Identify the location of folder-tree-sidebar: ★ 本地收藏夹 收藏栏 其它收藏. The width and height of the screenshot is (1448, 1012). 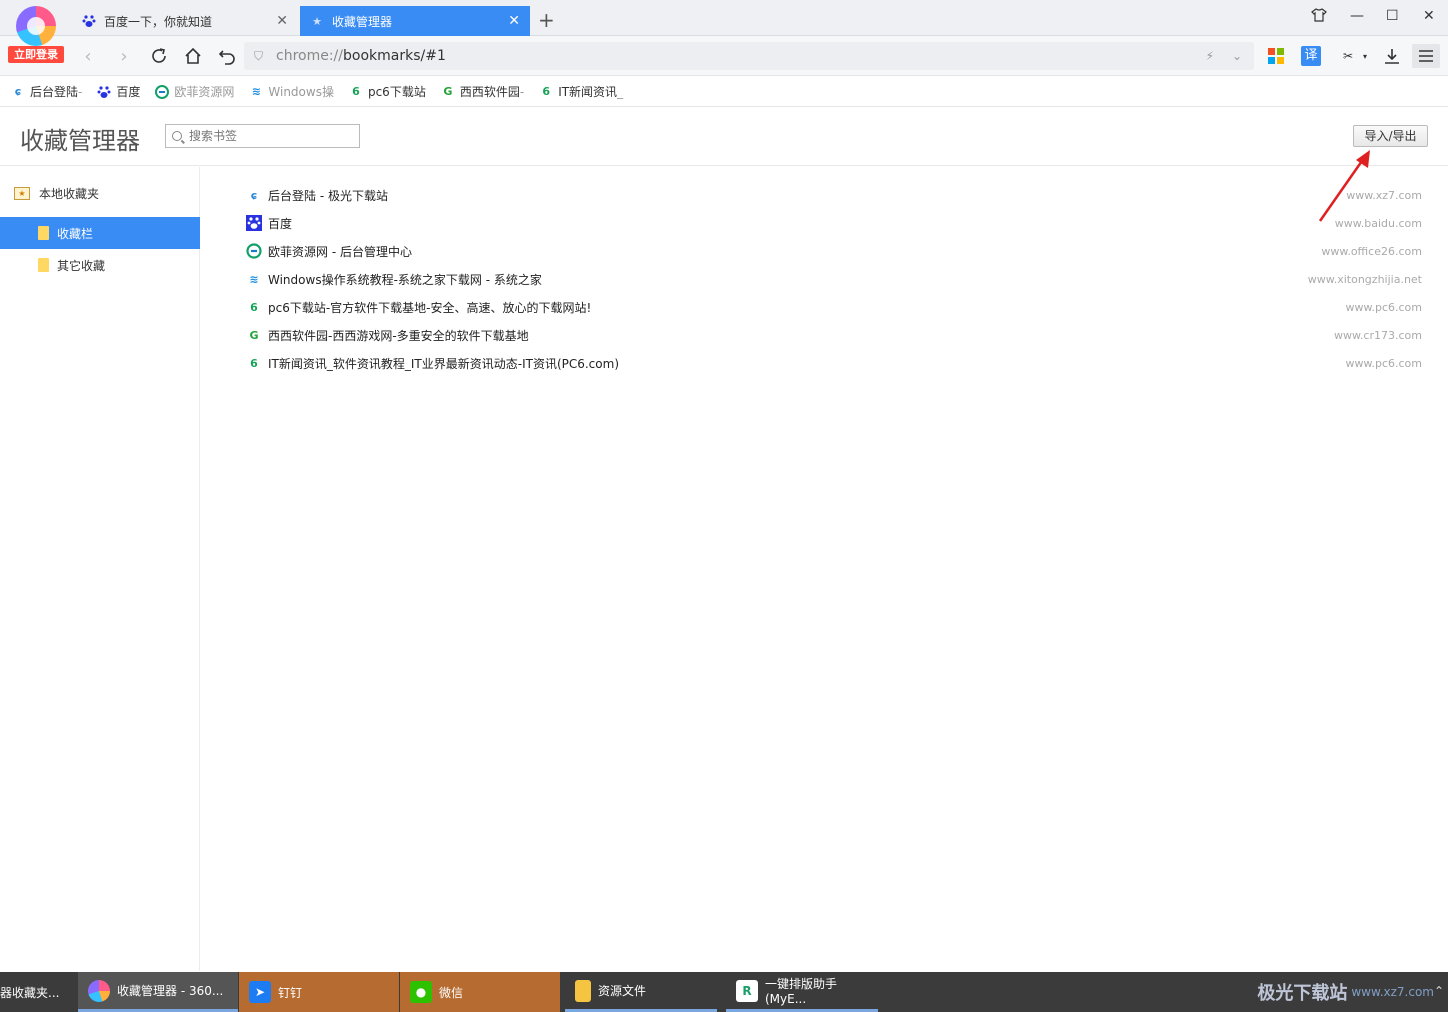
(100, 569).